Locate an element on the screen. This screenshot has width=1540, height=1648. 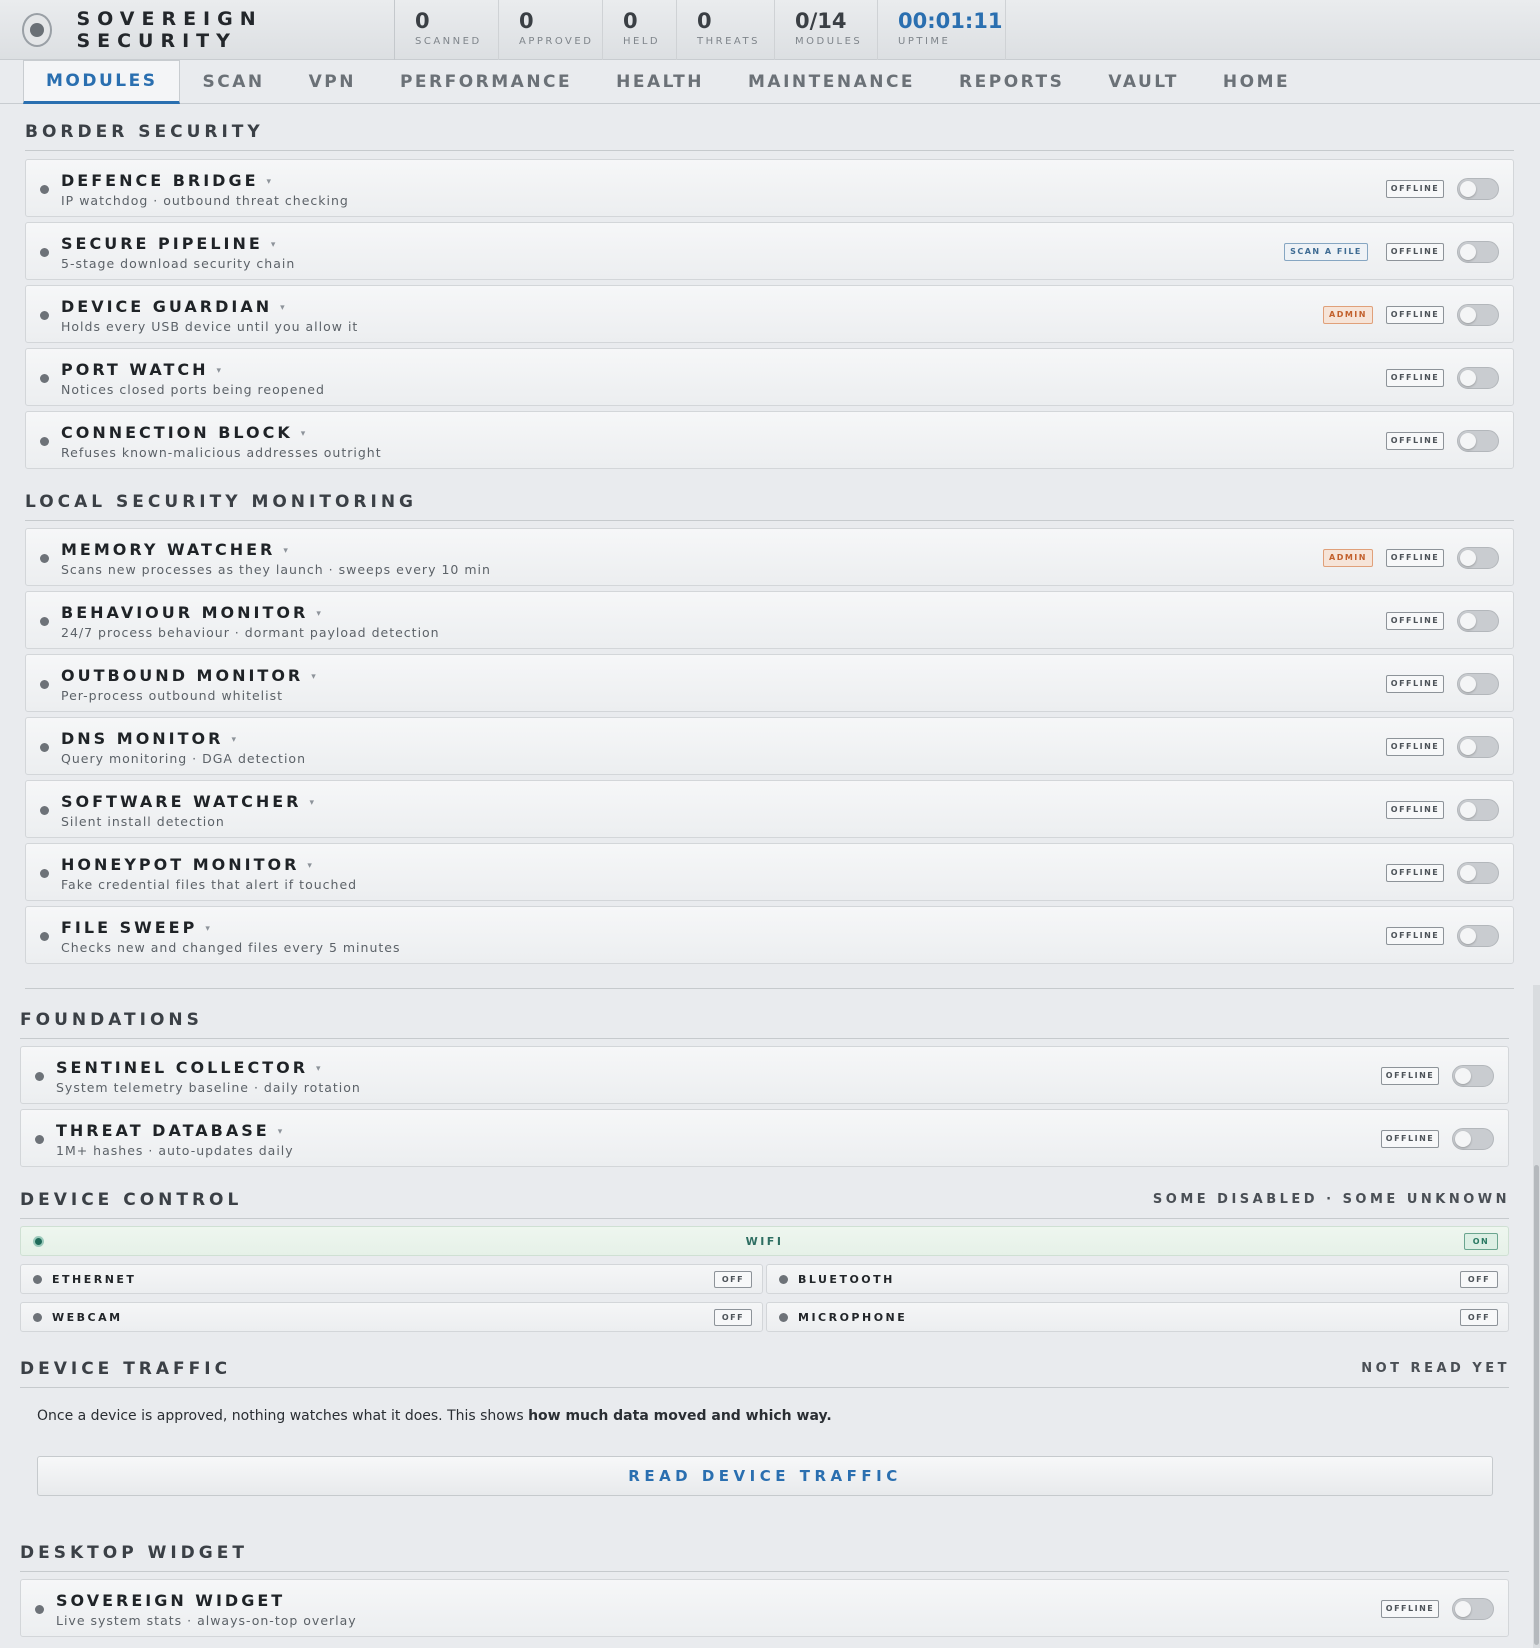
module-name: PORT WATCH ▾ is located at coordinates (141, 369).